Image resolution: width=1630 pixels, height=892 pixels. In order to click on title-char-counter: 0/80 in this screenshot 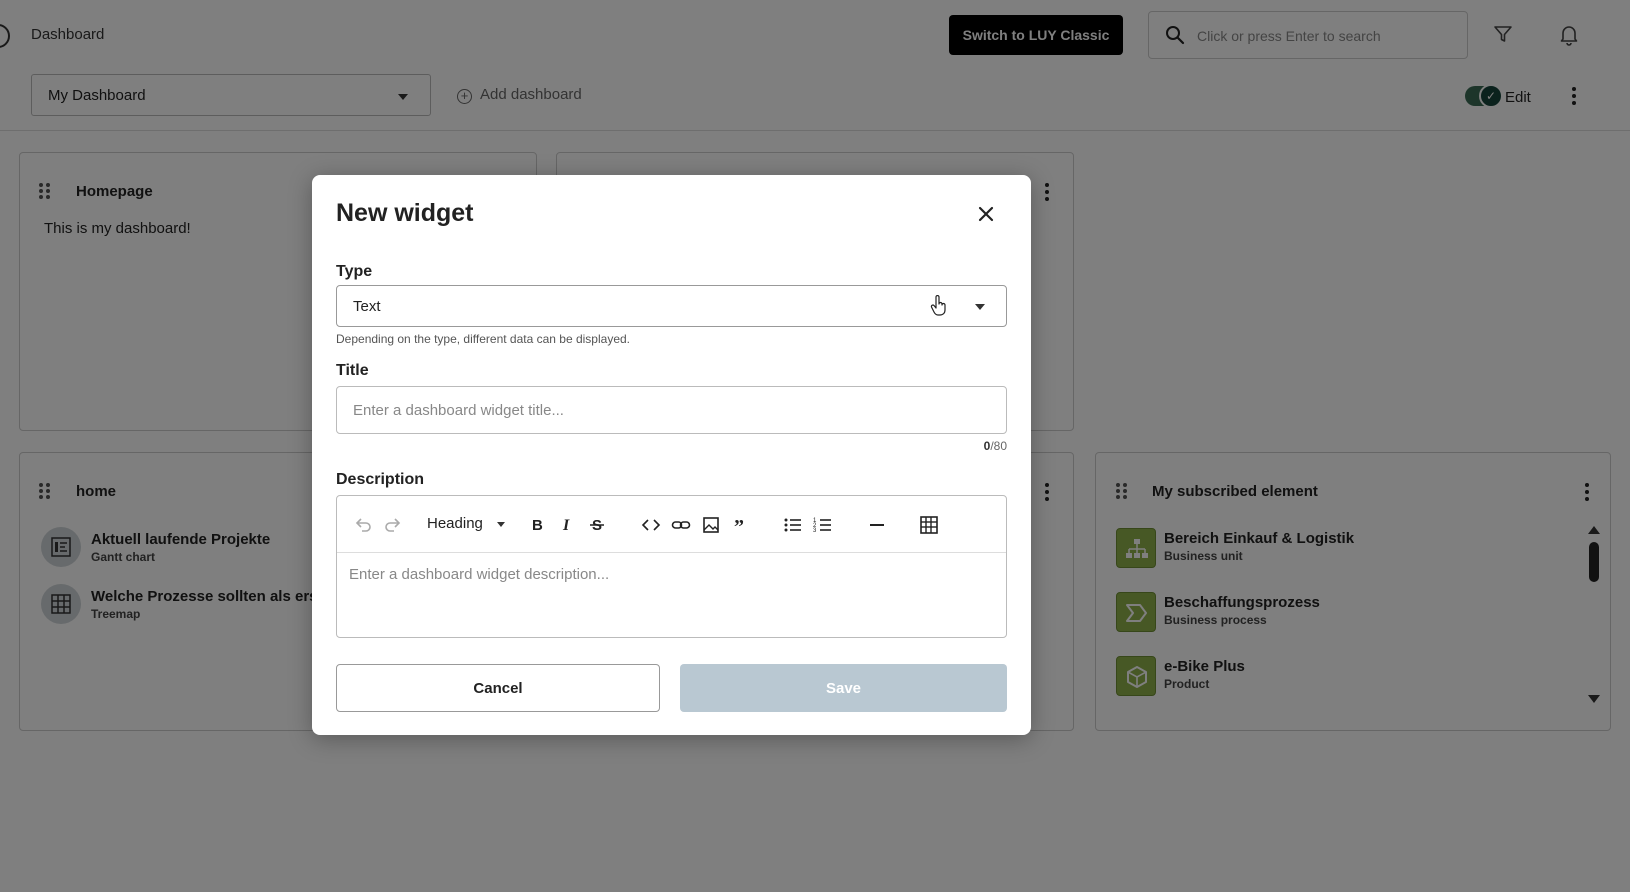, I will do `click(981, 446)`.